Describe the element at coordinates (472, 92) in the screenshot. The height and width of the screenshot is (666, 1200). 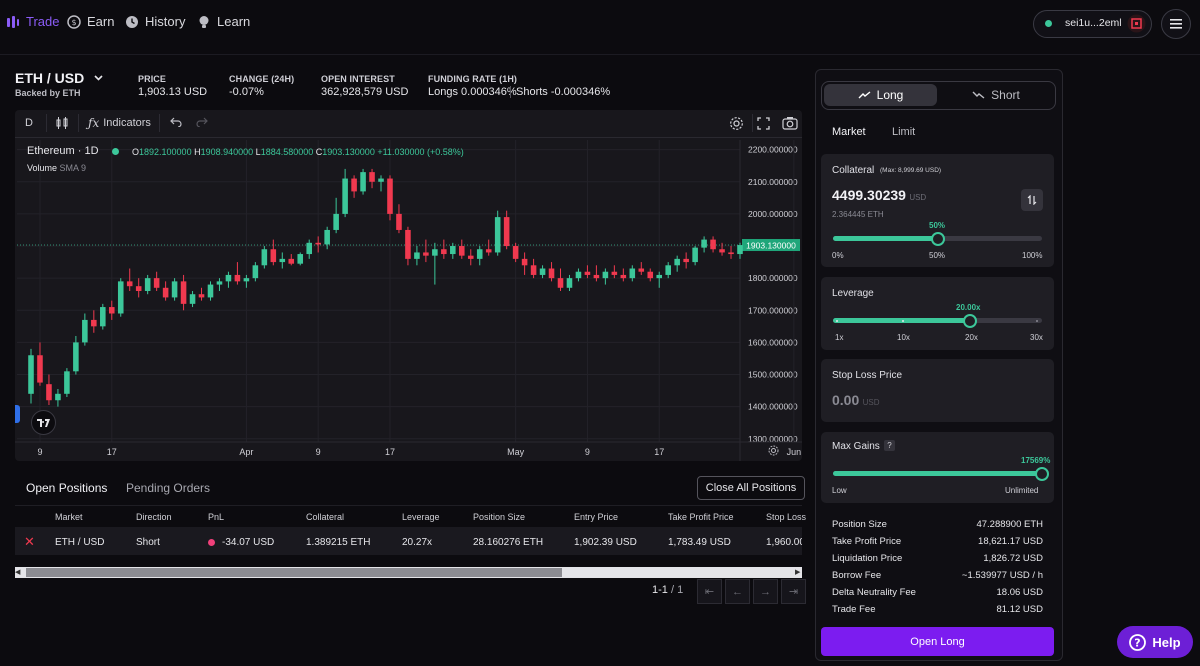
I see `funding-longs: Longs 0.000346%` at that location.